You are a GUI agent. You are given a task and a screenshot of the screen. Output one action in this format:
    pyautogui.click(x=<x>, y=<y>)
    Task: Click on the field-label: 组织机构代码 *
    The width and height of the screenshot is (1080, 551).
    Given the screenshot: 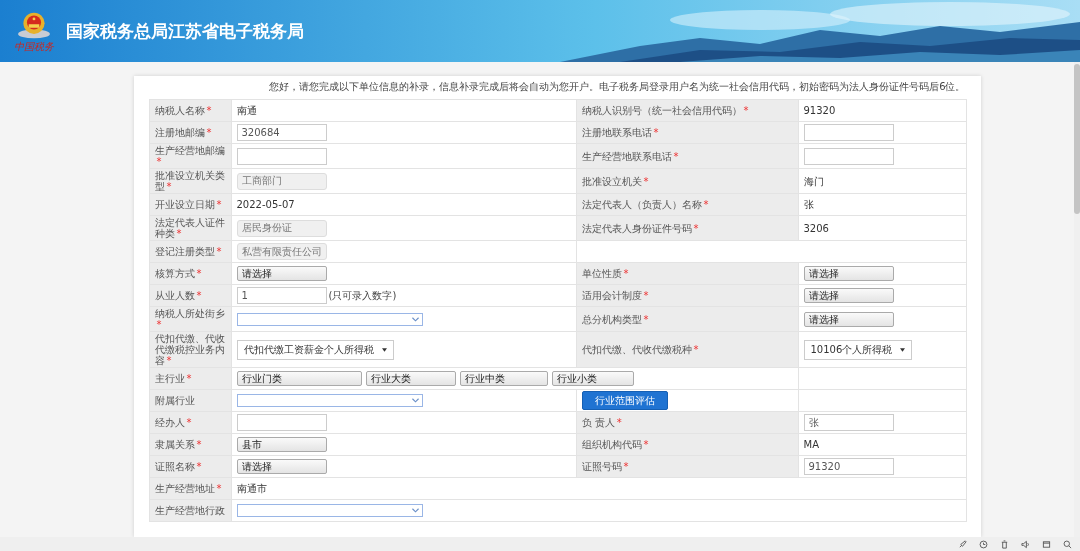 What is the action you would take?
    pyautogui.click(x=615, y=444)
    